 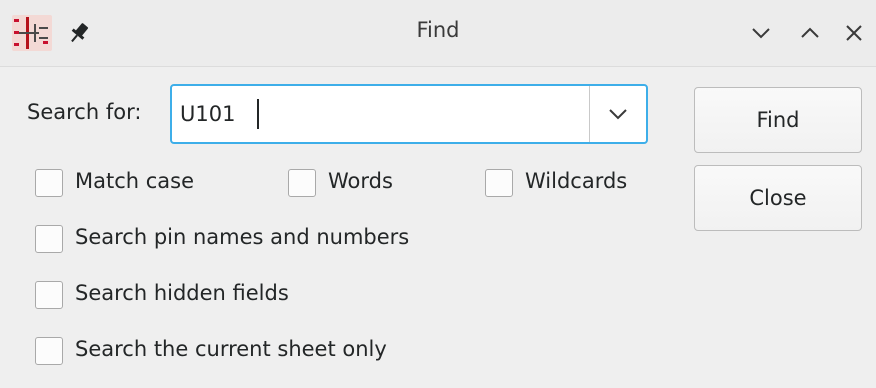 What do you see at coordinates (382, 114) in the screenshot?
I see `search-input` at bounding box center [382, 114].